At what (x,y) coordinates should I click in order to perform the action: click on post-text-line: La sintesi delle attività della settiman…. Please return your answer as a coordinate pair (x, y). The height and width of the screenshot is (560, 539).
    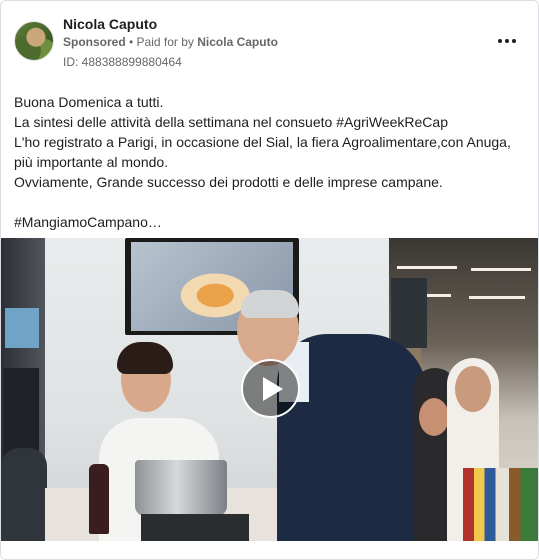
    Looking at the image, I should click on (231, 122).